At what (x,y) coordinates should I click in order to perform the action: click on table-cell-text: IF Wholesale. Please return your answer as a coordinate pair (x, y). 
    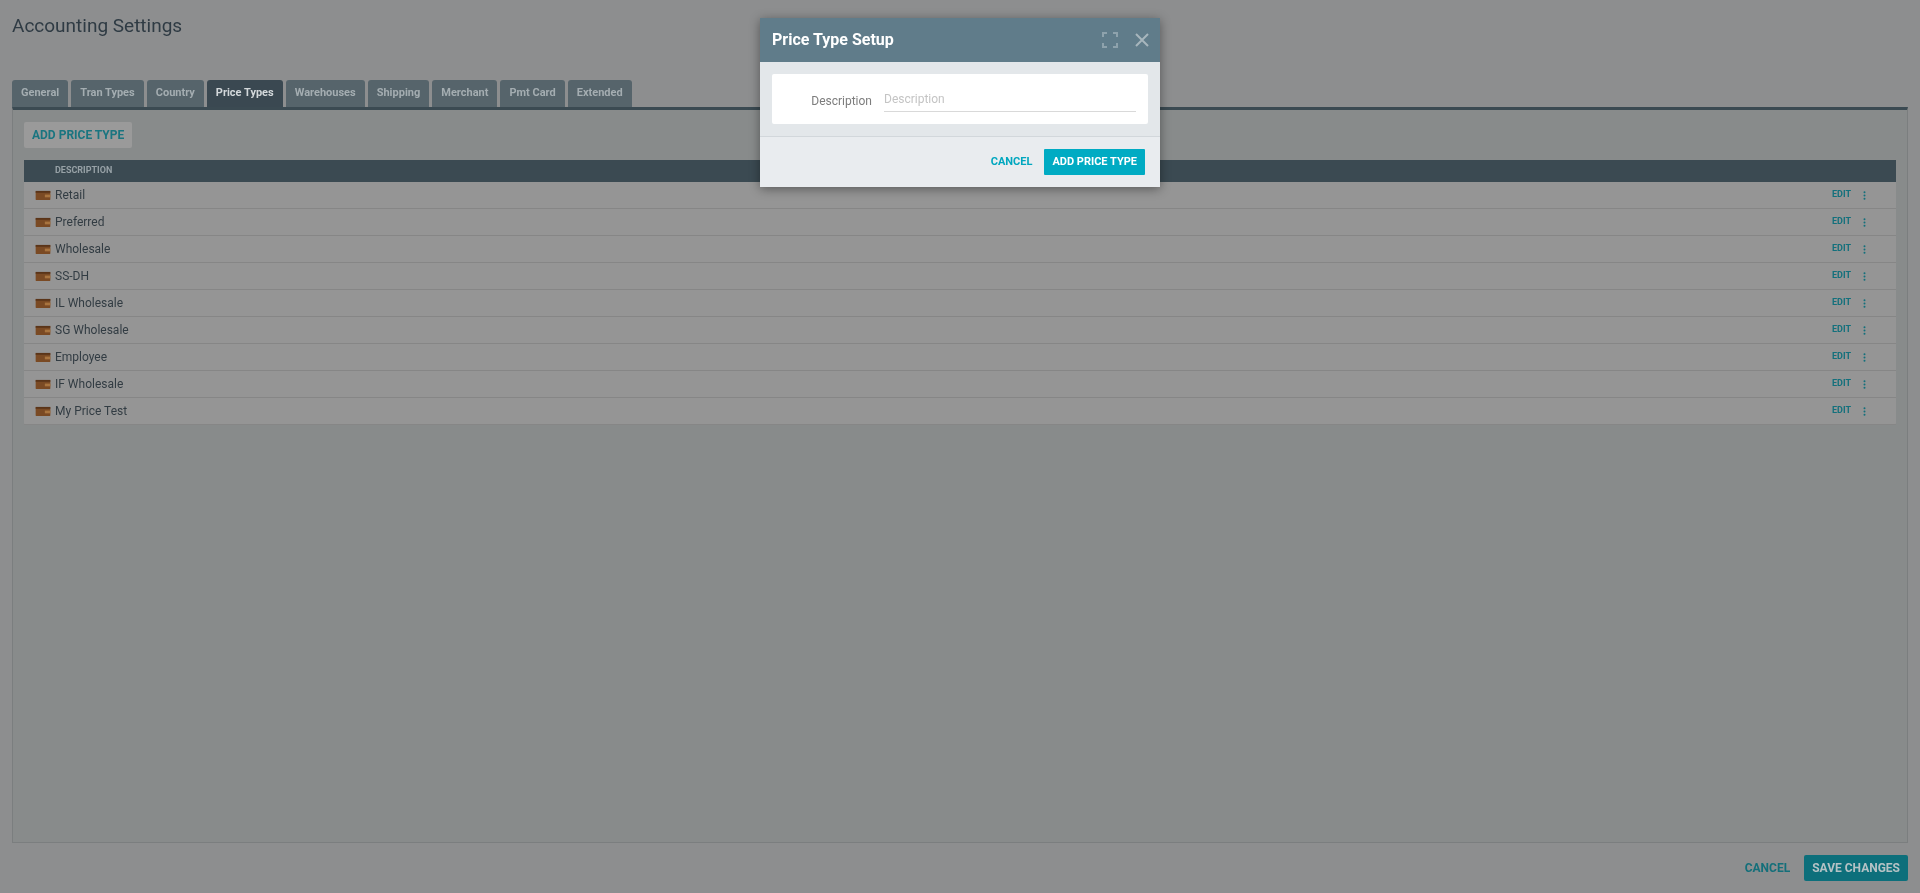
    Looking at the image, I should click on (90, 384).